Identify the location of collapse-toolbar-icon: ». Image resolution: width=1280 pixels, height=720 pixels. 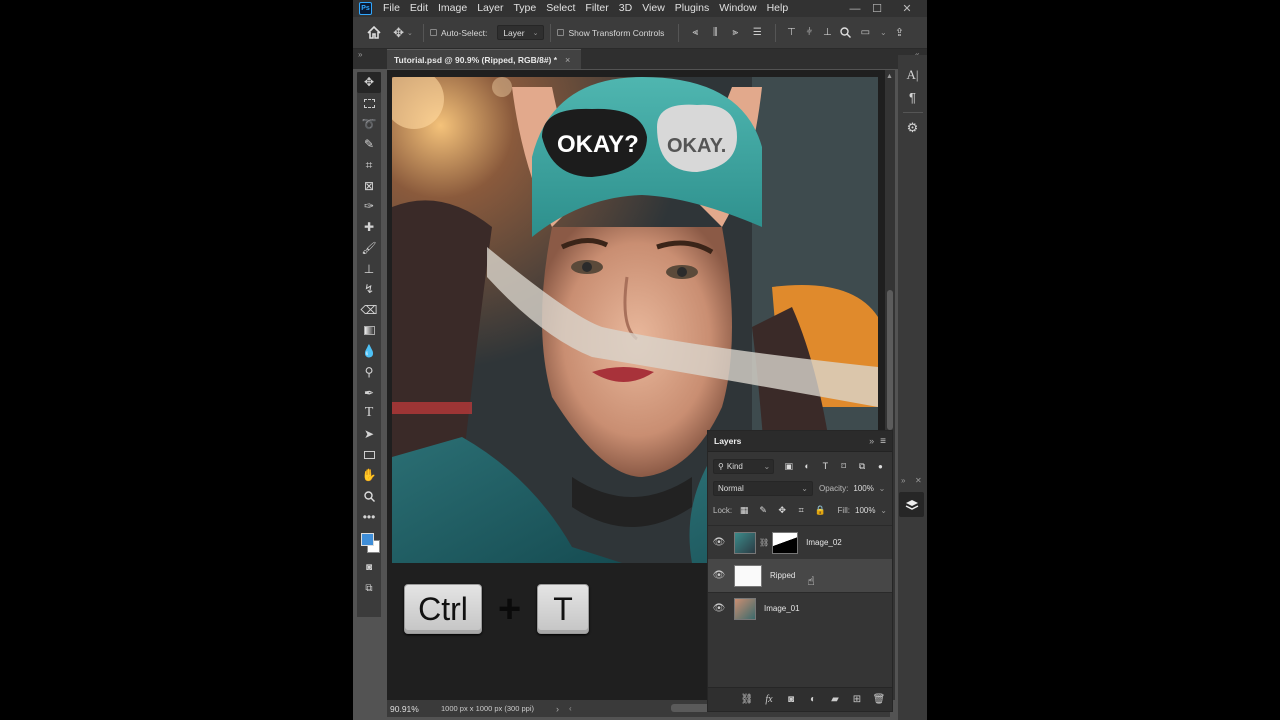
(360, 54).